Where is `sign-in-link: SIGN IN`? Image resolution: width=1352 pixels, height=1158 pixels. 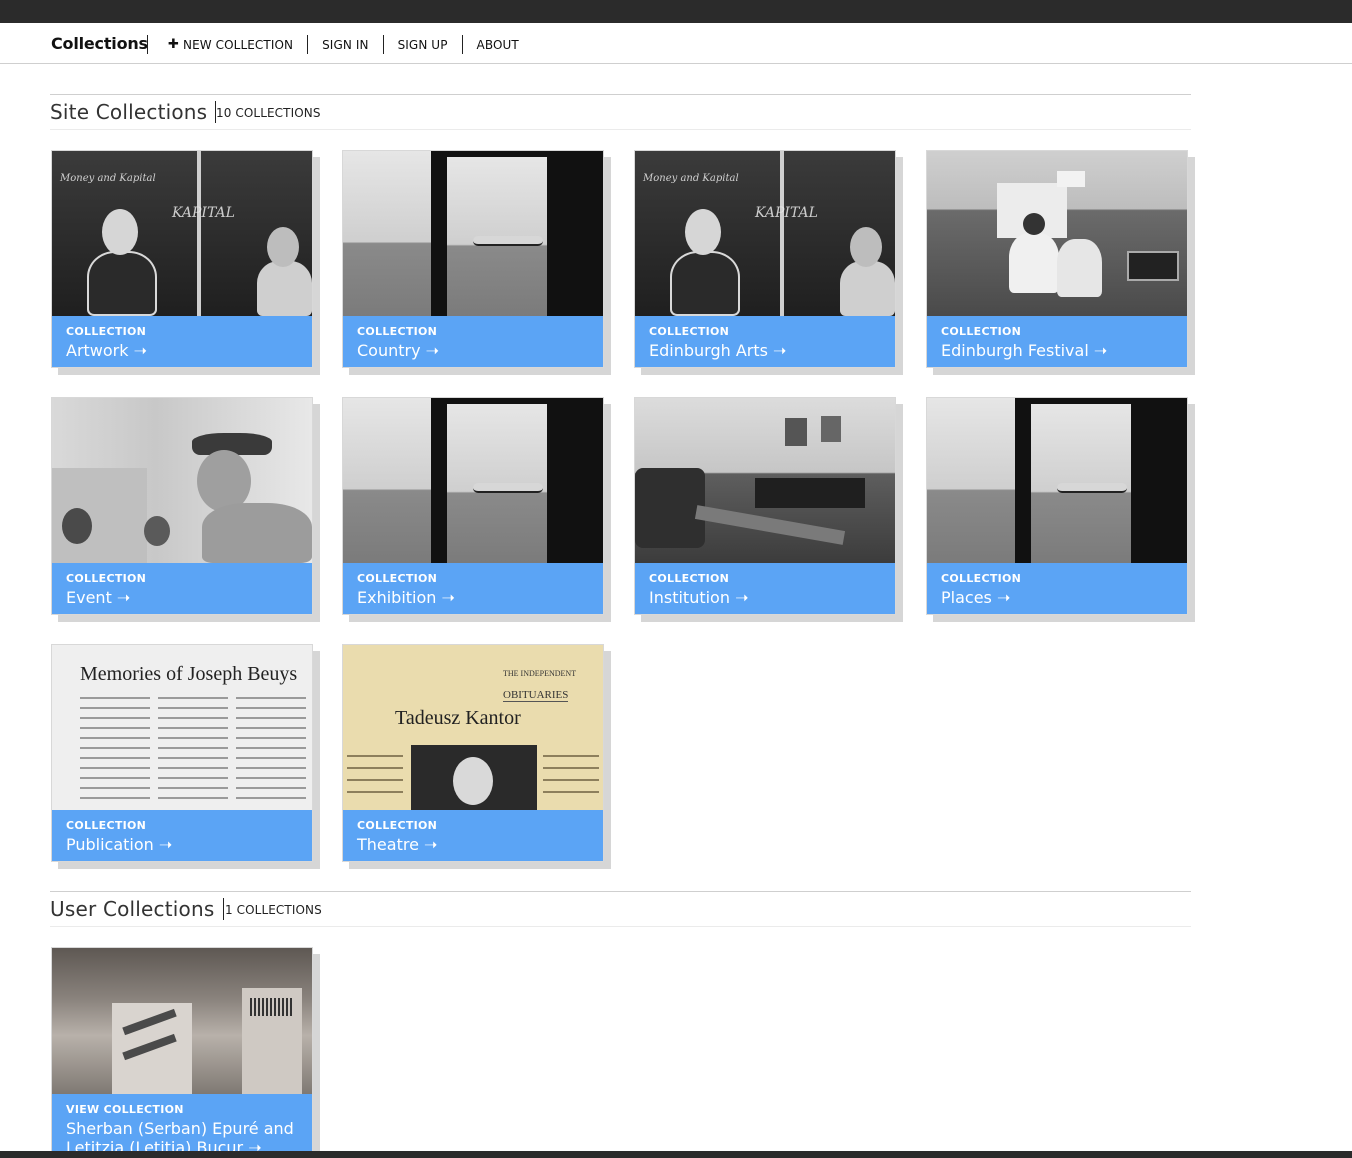 sign-in-link: SIGN IN is located at coordinates (344, 44).